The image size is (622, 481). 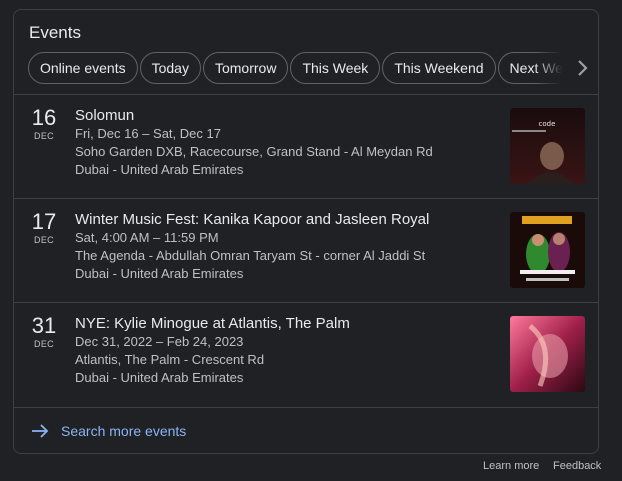 I want to click on chip-this-week: This Week, so click(x=335, y=68).